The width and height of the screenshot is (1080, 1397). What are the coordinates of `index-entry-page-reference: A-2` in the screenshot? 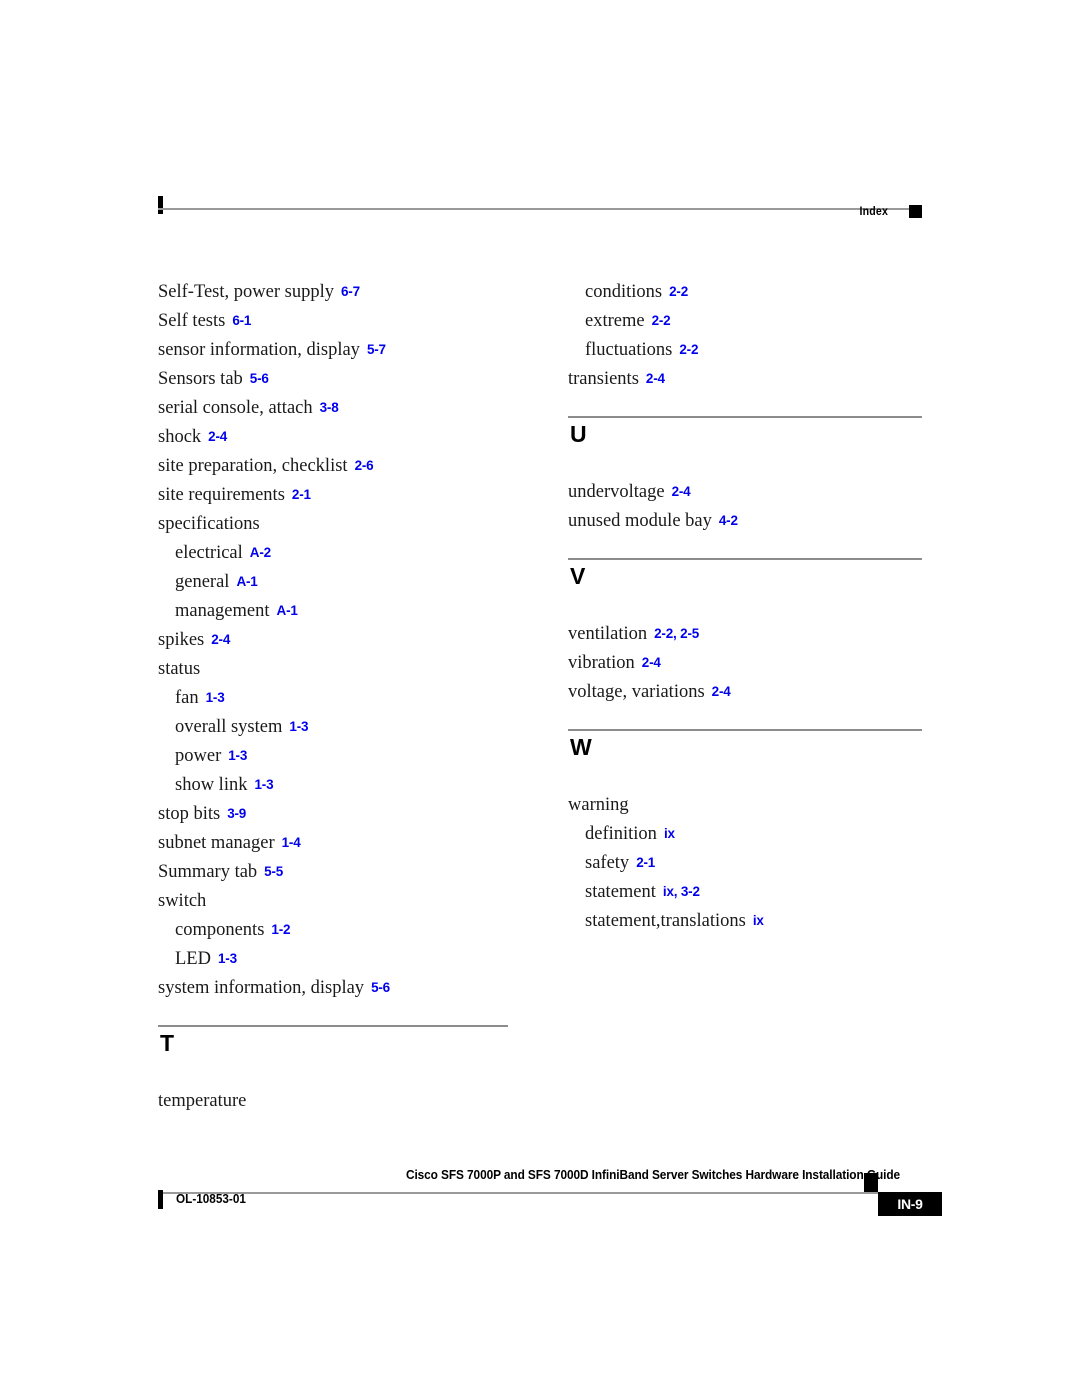 It's located at (260, 552).